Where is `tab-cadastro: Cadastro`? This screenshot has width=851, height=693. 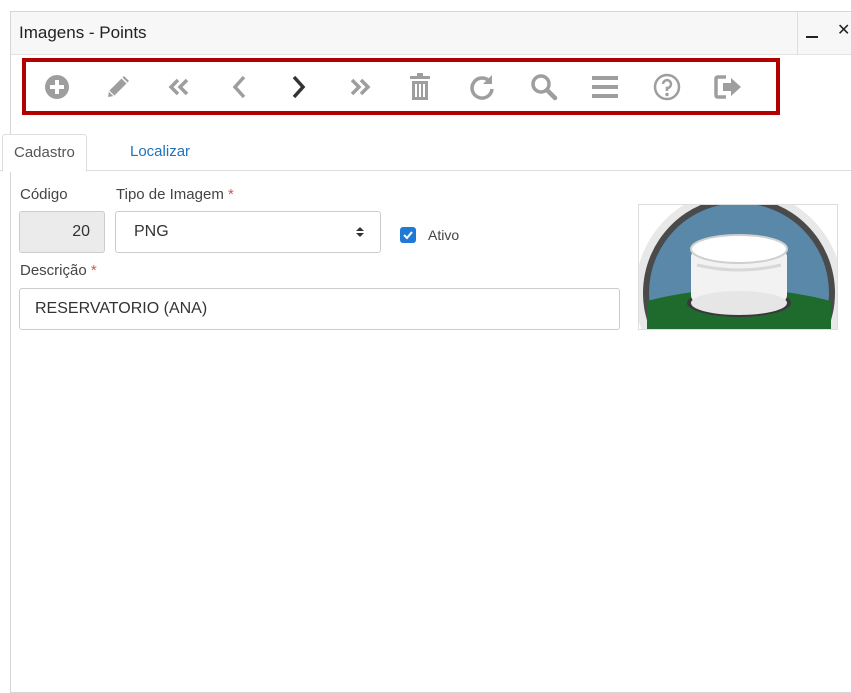
tab-cadastro: Cadastro is located at coordinates (44, 153).